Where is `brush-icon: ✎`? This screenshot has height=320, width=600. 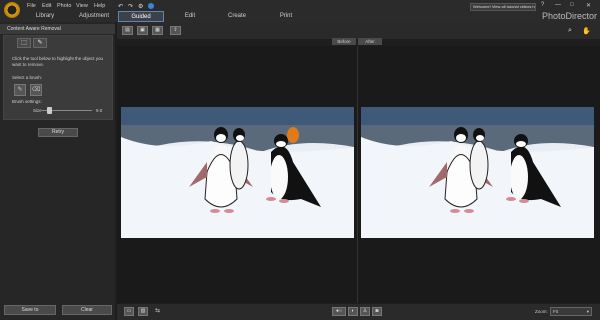
brush-icon: ✎ is located at coordinates (20, 90).